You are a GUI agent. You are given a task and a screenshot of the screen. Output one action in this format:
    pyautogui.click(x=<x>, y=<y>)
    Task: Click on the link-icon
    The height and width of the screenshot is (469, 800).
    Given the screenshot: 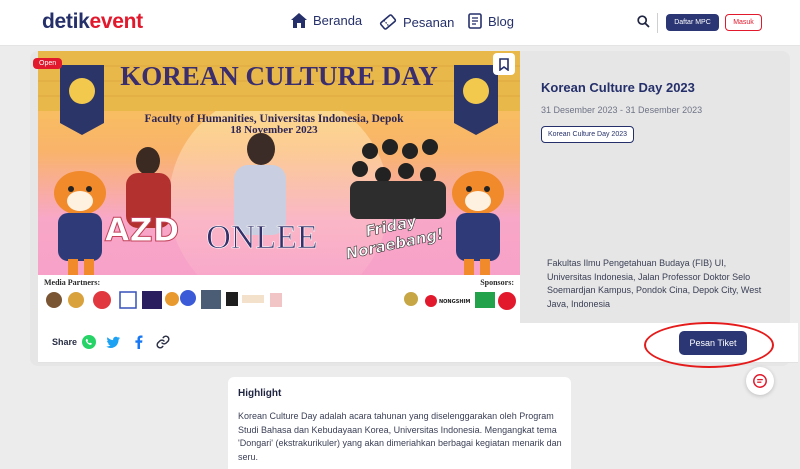 What is the action you would take?
    pyautogui.click(x=163, y=342)
    